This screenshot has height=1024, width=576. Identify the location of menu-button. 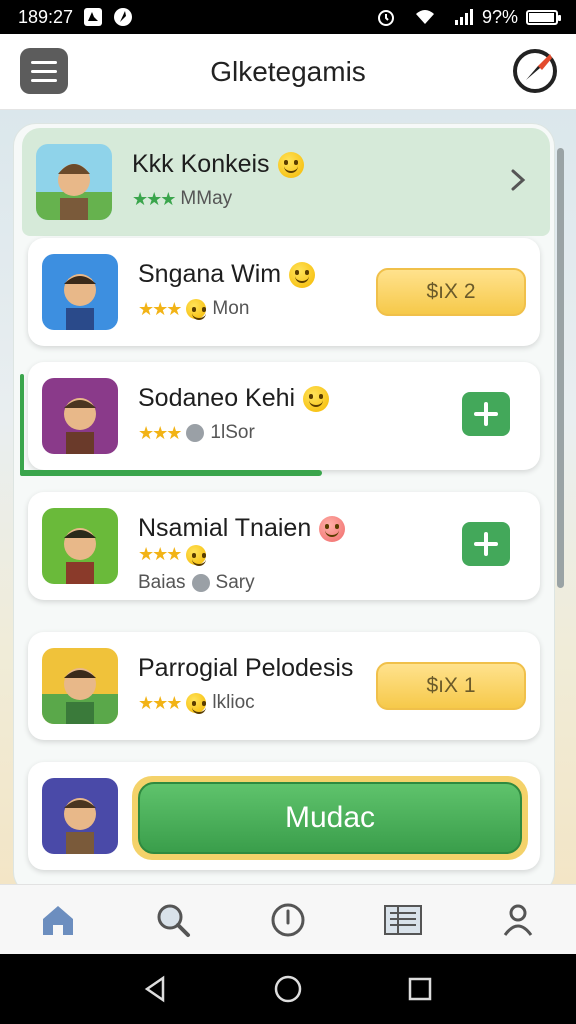
(44, 71).